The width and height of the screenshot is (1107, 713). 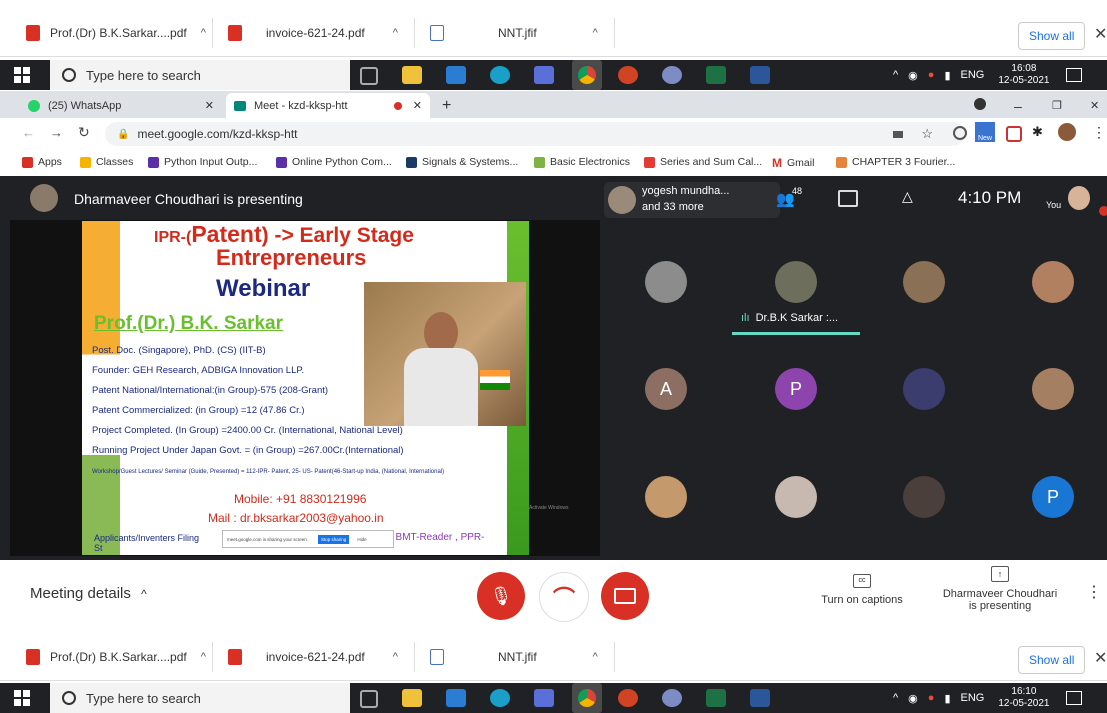 I want to click on stop-sharing-button: Stop sharing, so click(x=334, y=539).